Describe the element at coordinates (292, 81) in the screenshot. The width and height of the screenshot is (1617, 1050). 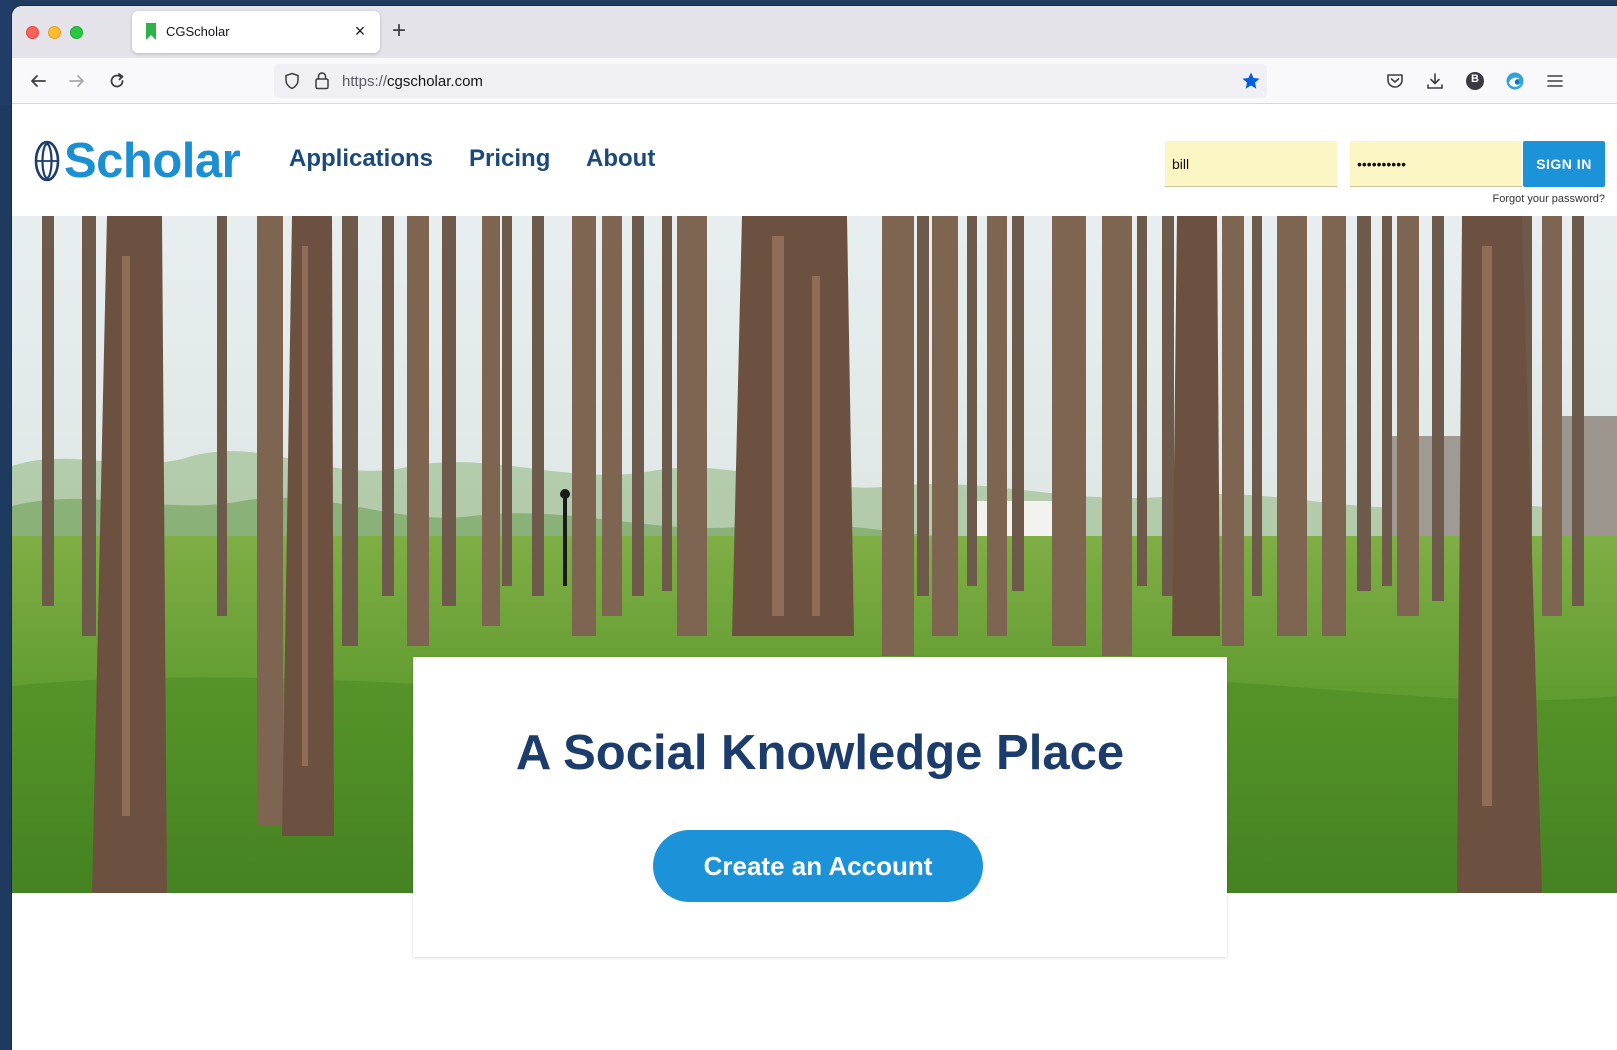
I see `shield-icon` at that location.